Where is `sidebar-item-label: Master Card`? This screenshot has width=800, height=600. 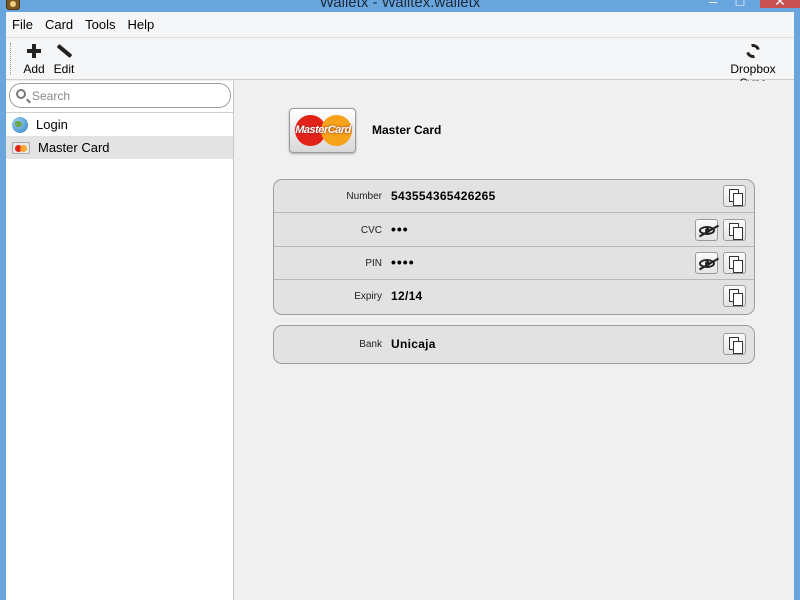
sidebar-item-label: Master Card is located at coordinates (74, 147).